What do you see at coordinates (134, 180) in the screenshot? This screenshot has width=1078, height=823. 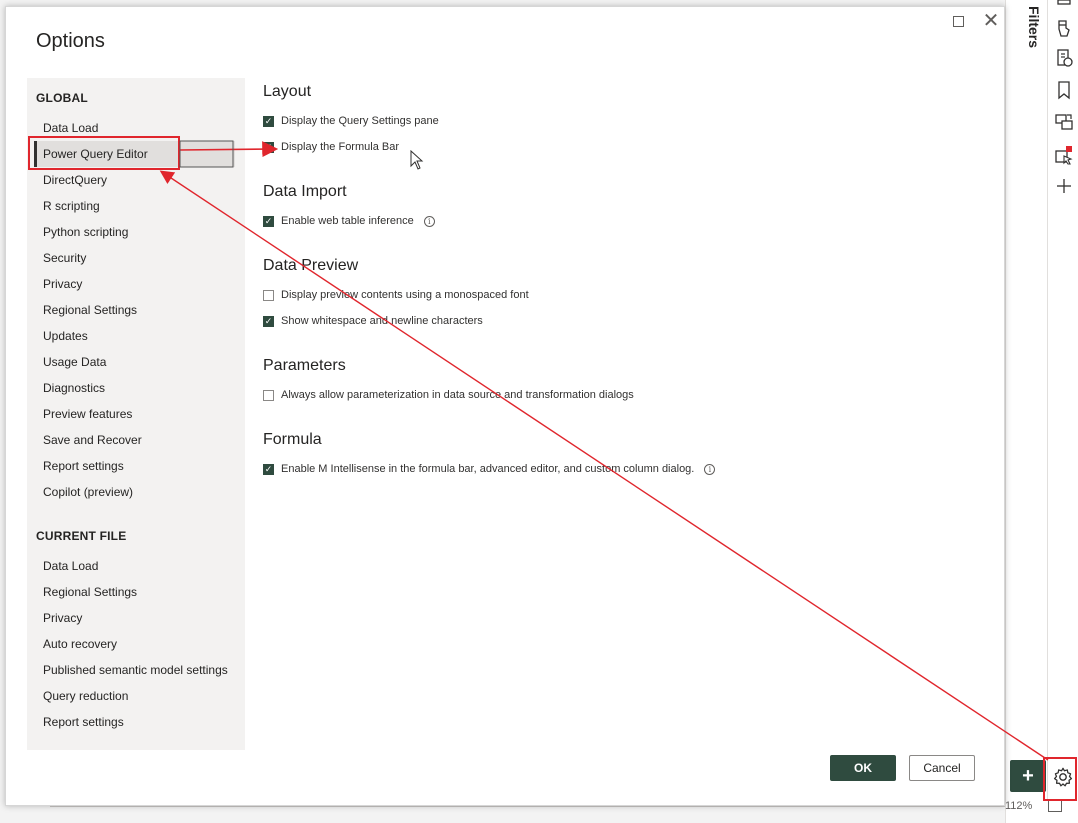 I see `nav-item-global-directquery: DirectQuery` at bounding box center [134, 180].